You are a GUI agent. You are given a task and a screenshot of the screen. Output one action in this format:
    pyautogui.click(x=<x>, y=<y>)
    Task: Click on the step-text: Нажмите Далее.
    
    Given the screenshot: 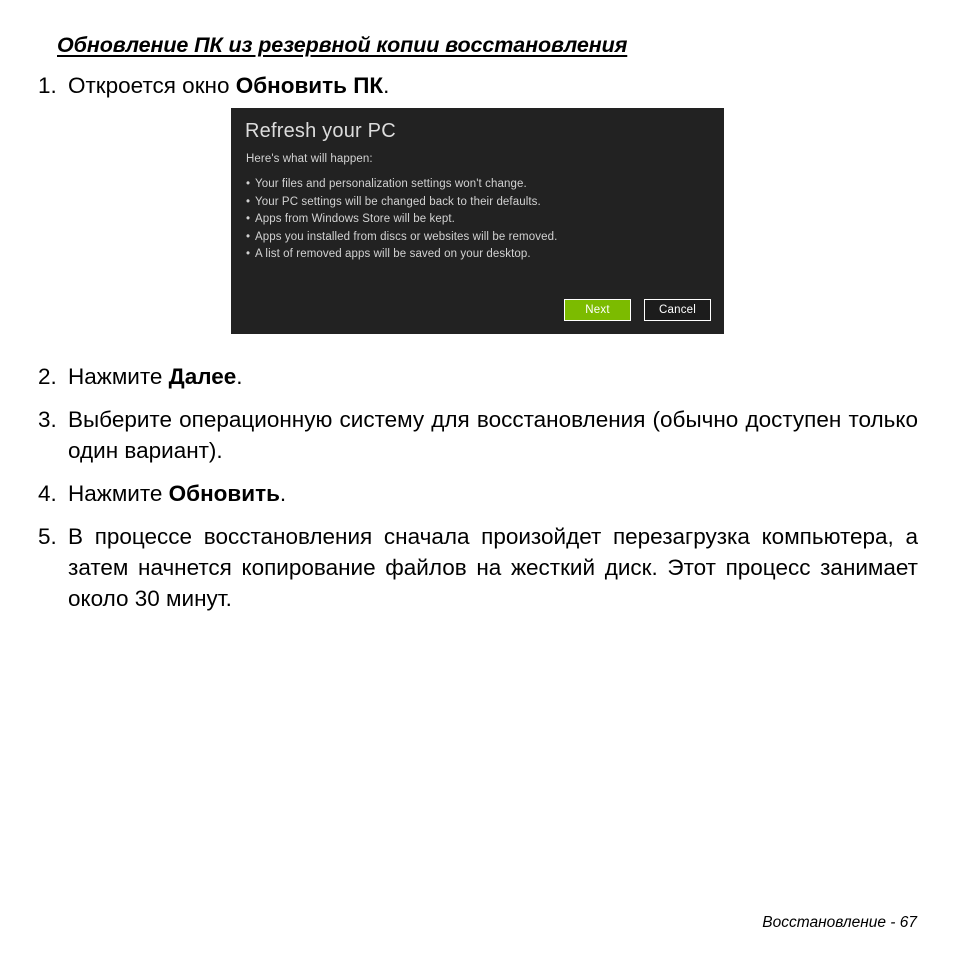 What is the action you would take?
    pyautogui.click(x=493, y=376)
    